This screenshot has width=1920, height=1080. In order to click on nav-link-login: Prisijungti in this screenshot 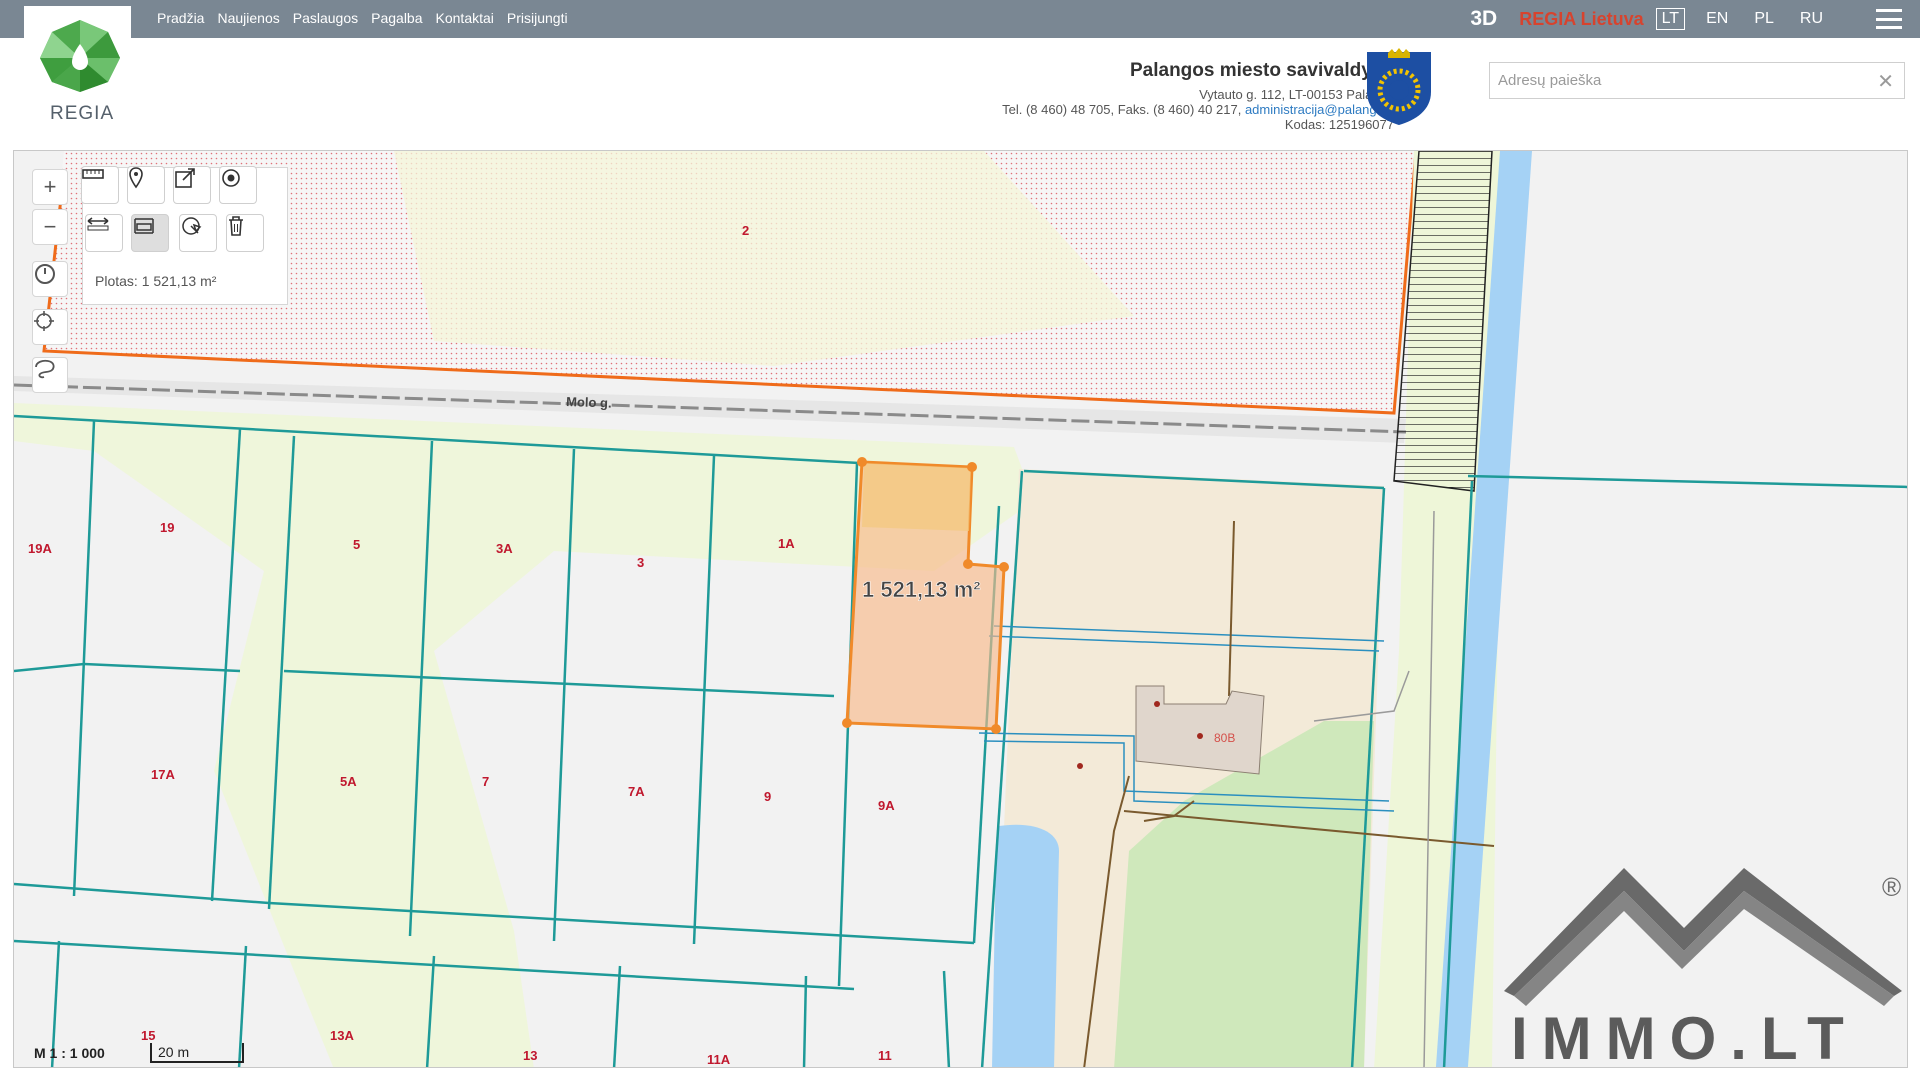, I will do `click(537, 18)`.